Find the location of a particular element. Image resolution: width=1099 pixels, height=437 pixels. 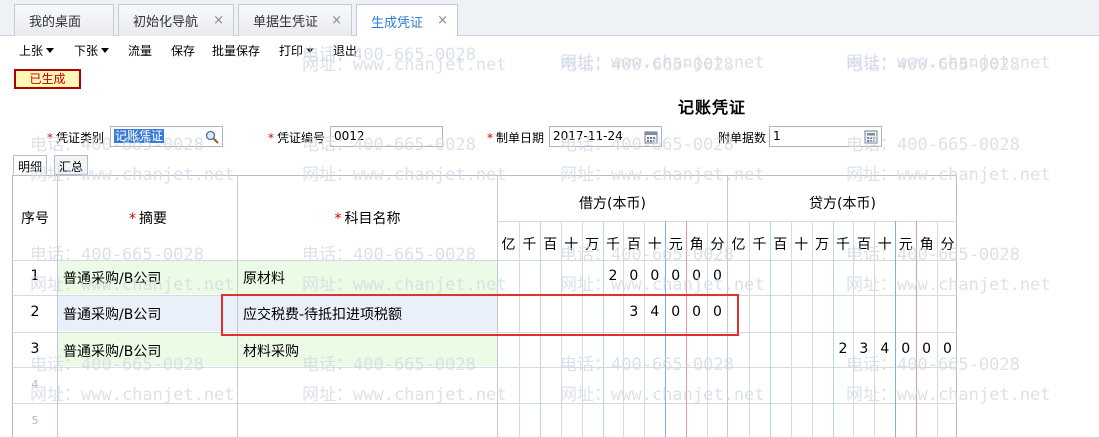

calendar-icon is located at coordinates (651, 137).